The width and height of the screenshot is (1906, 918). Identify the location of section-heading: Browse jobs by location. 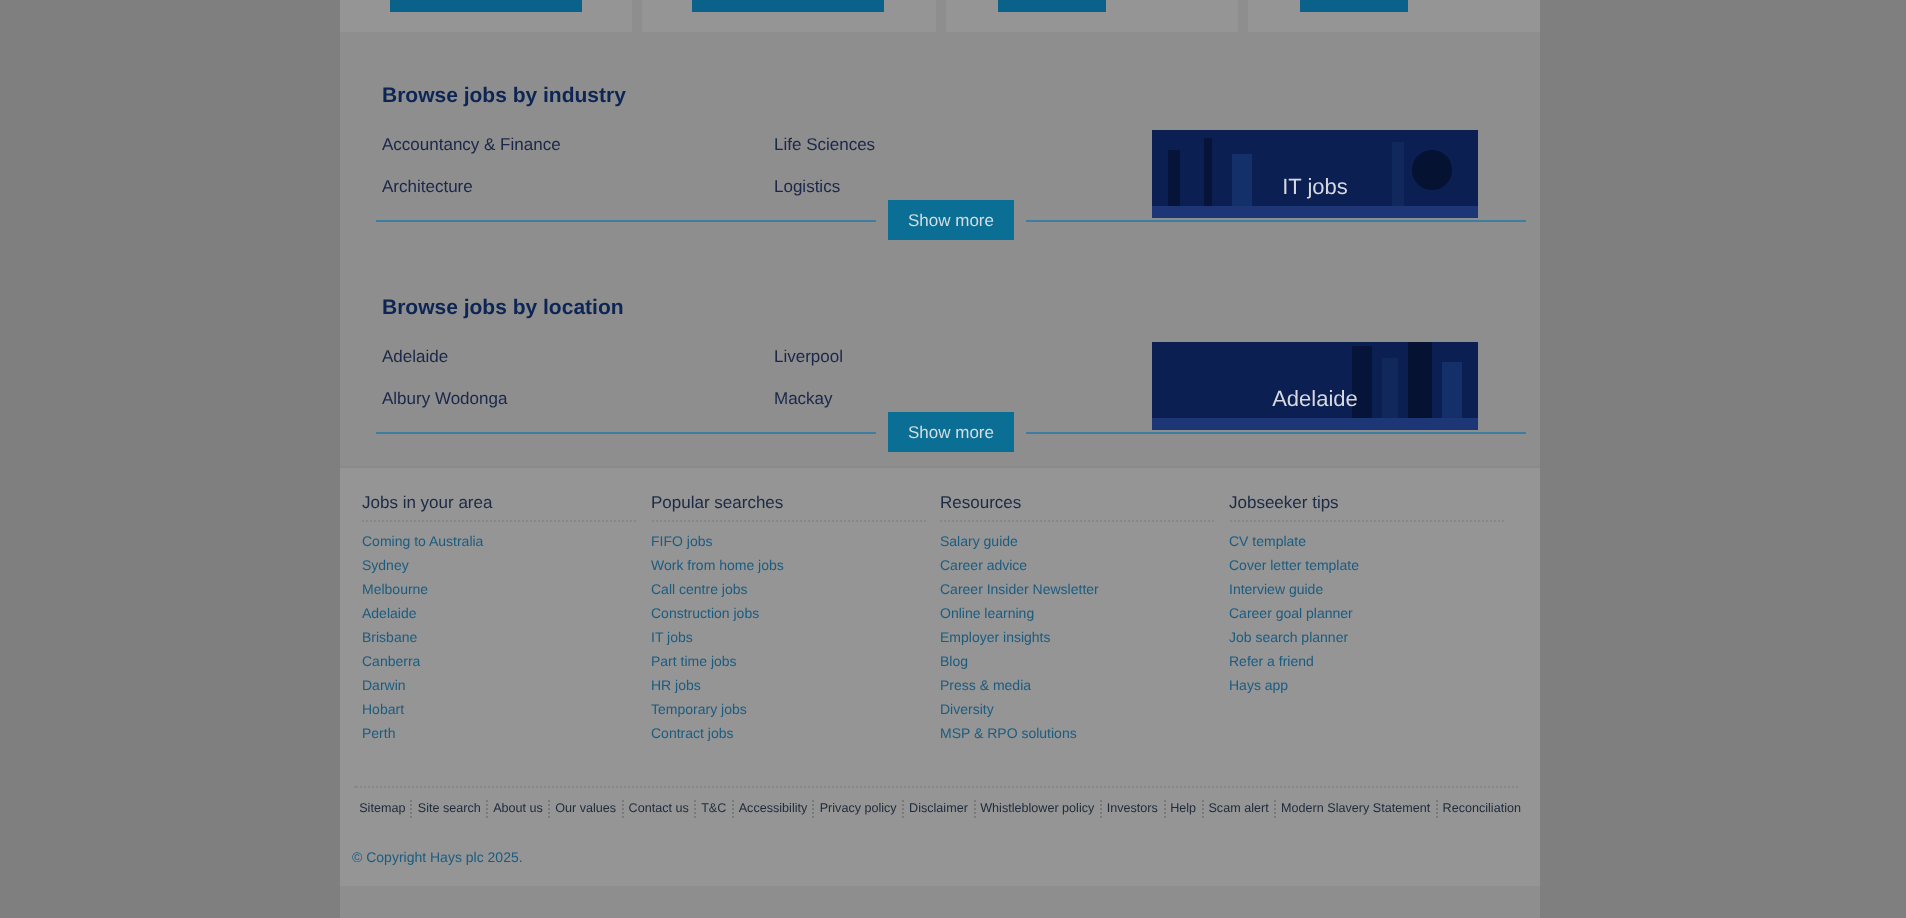
(504, 310).